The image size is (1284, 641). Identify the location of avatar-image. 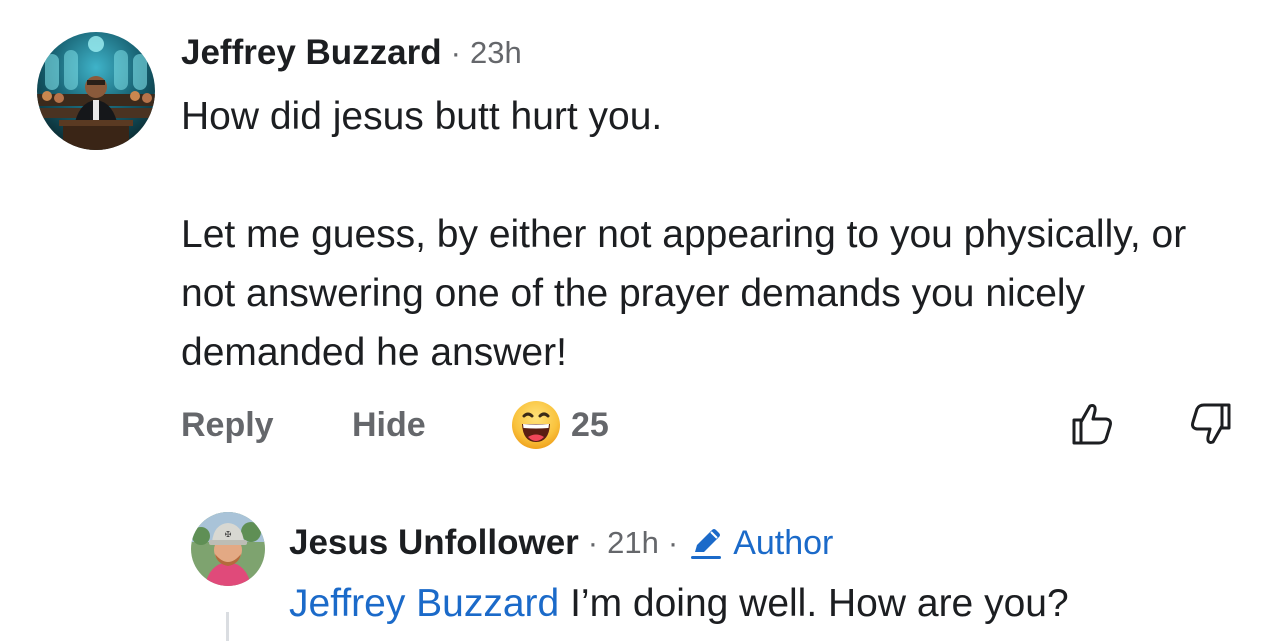
(96, 91).